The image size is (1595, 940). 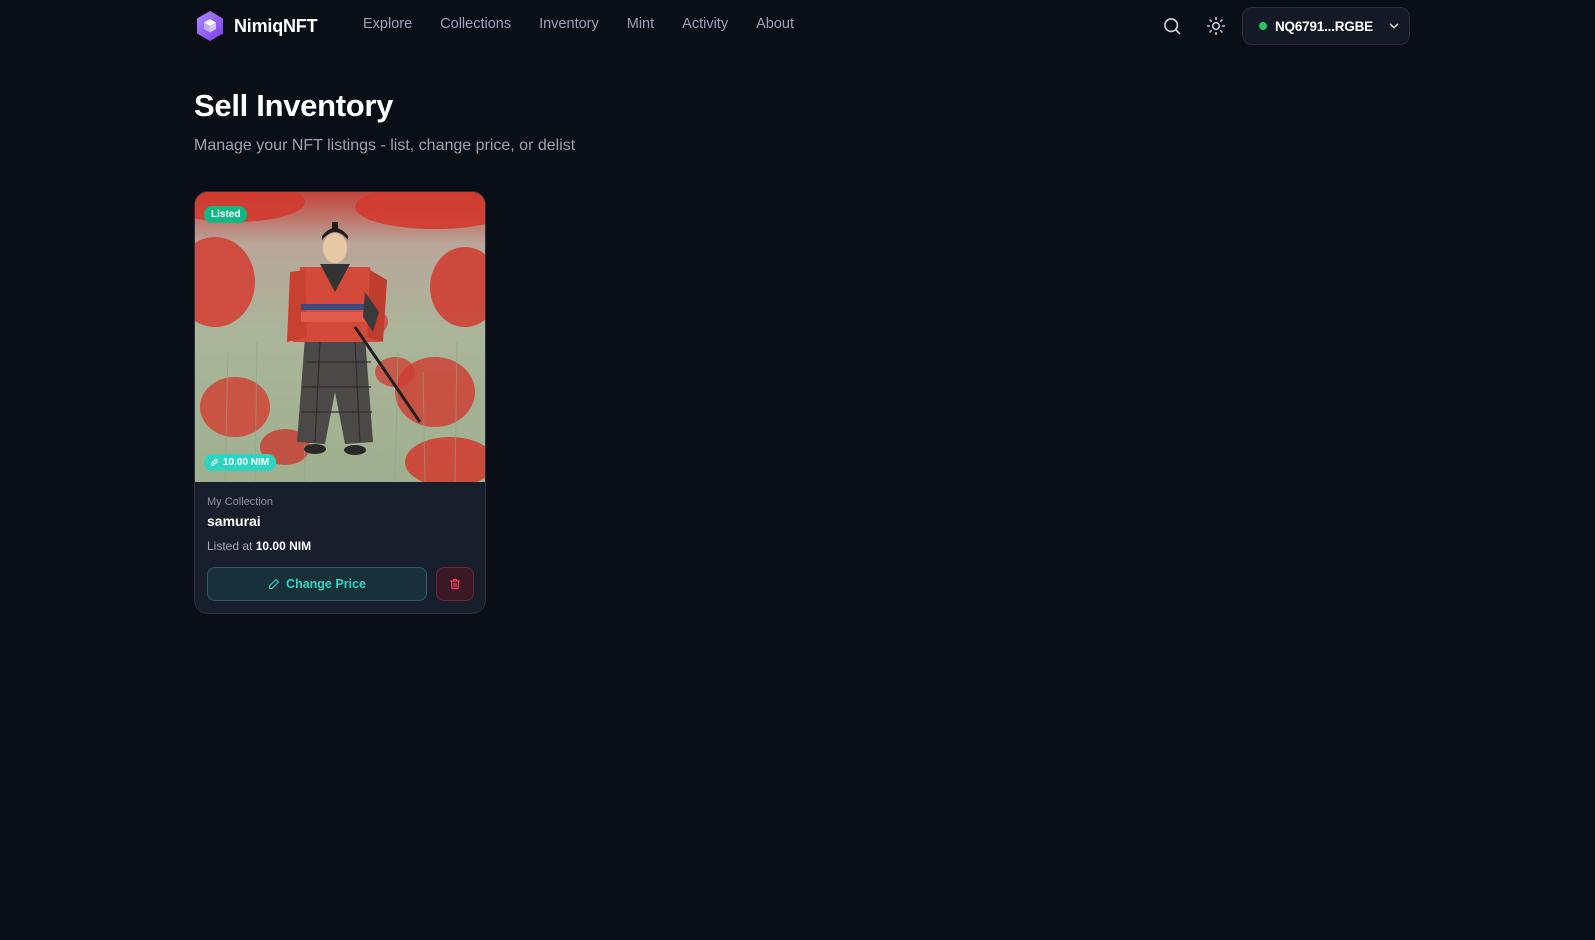 I want to click on nft-name: samurai, so click(x=234, y=521).